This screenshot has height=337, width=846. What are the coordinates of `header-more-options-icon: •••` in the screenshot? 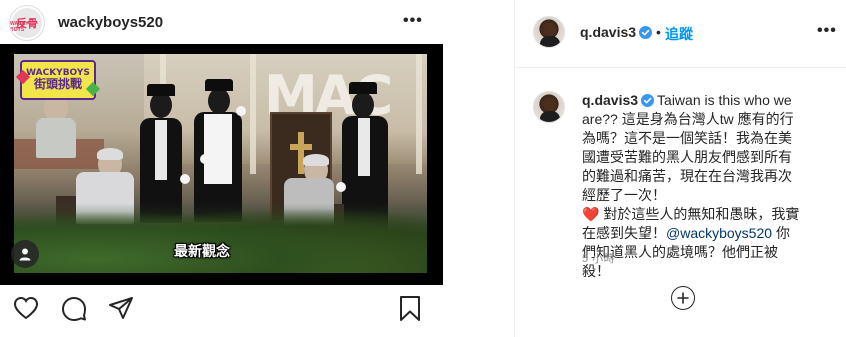 It's located at (827, 31).